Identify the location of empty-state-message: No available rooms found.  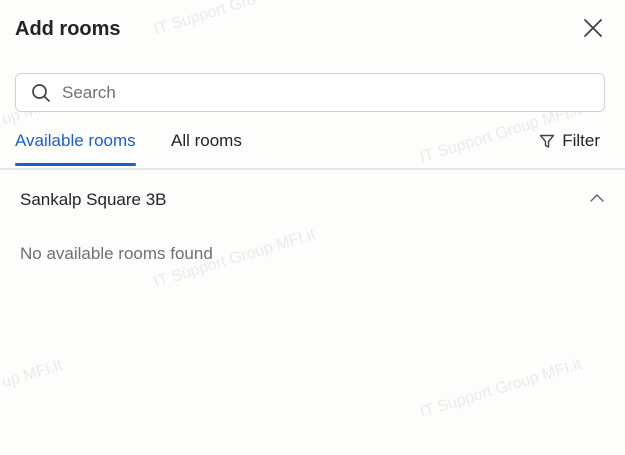
(116, 253).